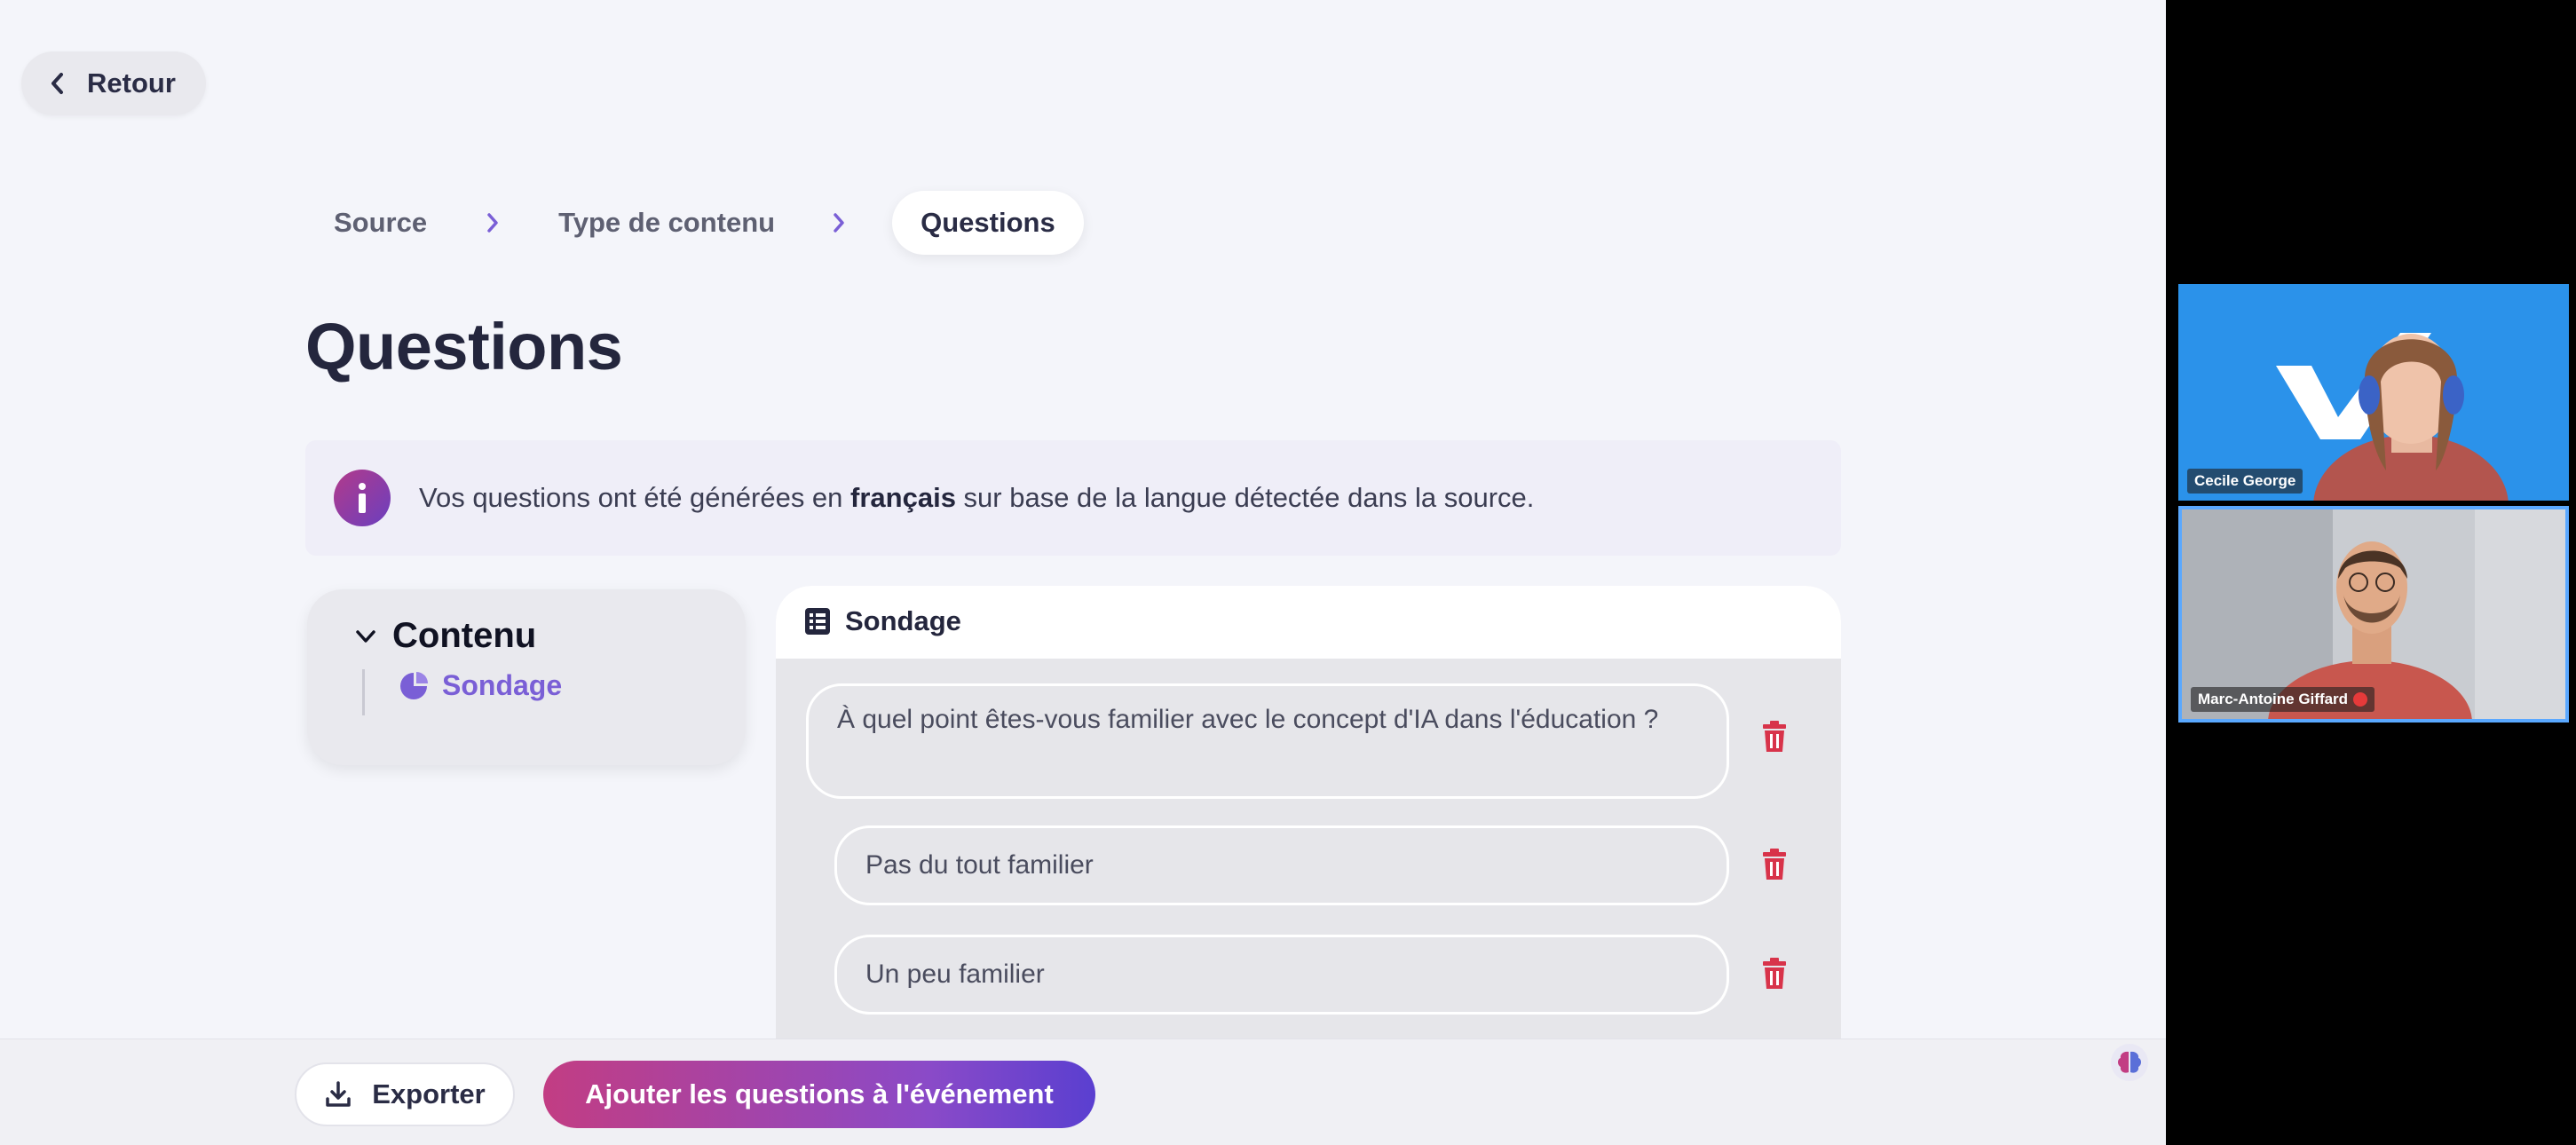 This screenshot has width=2576, height=1145. What do you see at coordinates (362, 498) in the screenshot?
I see `info-icon` at bounding box center [362, 498].